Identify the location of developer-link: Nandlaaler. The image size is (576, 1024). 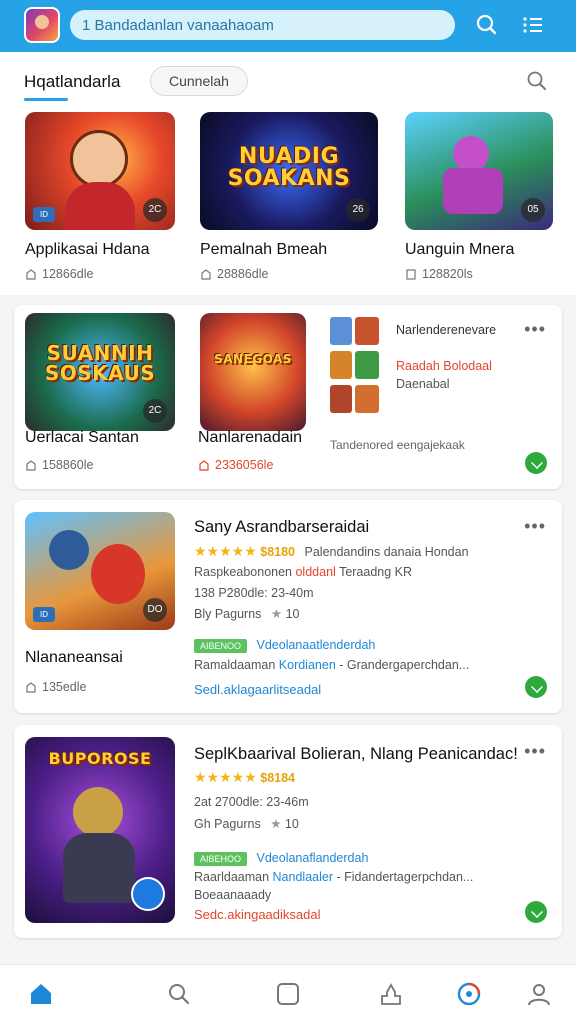
(303, 877).